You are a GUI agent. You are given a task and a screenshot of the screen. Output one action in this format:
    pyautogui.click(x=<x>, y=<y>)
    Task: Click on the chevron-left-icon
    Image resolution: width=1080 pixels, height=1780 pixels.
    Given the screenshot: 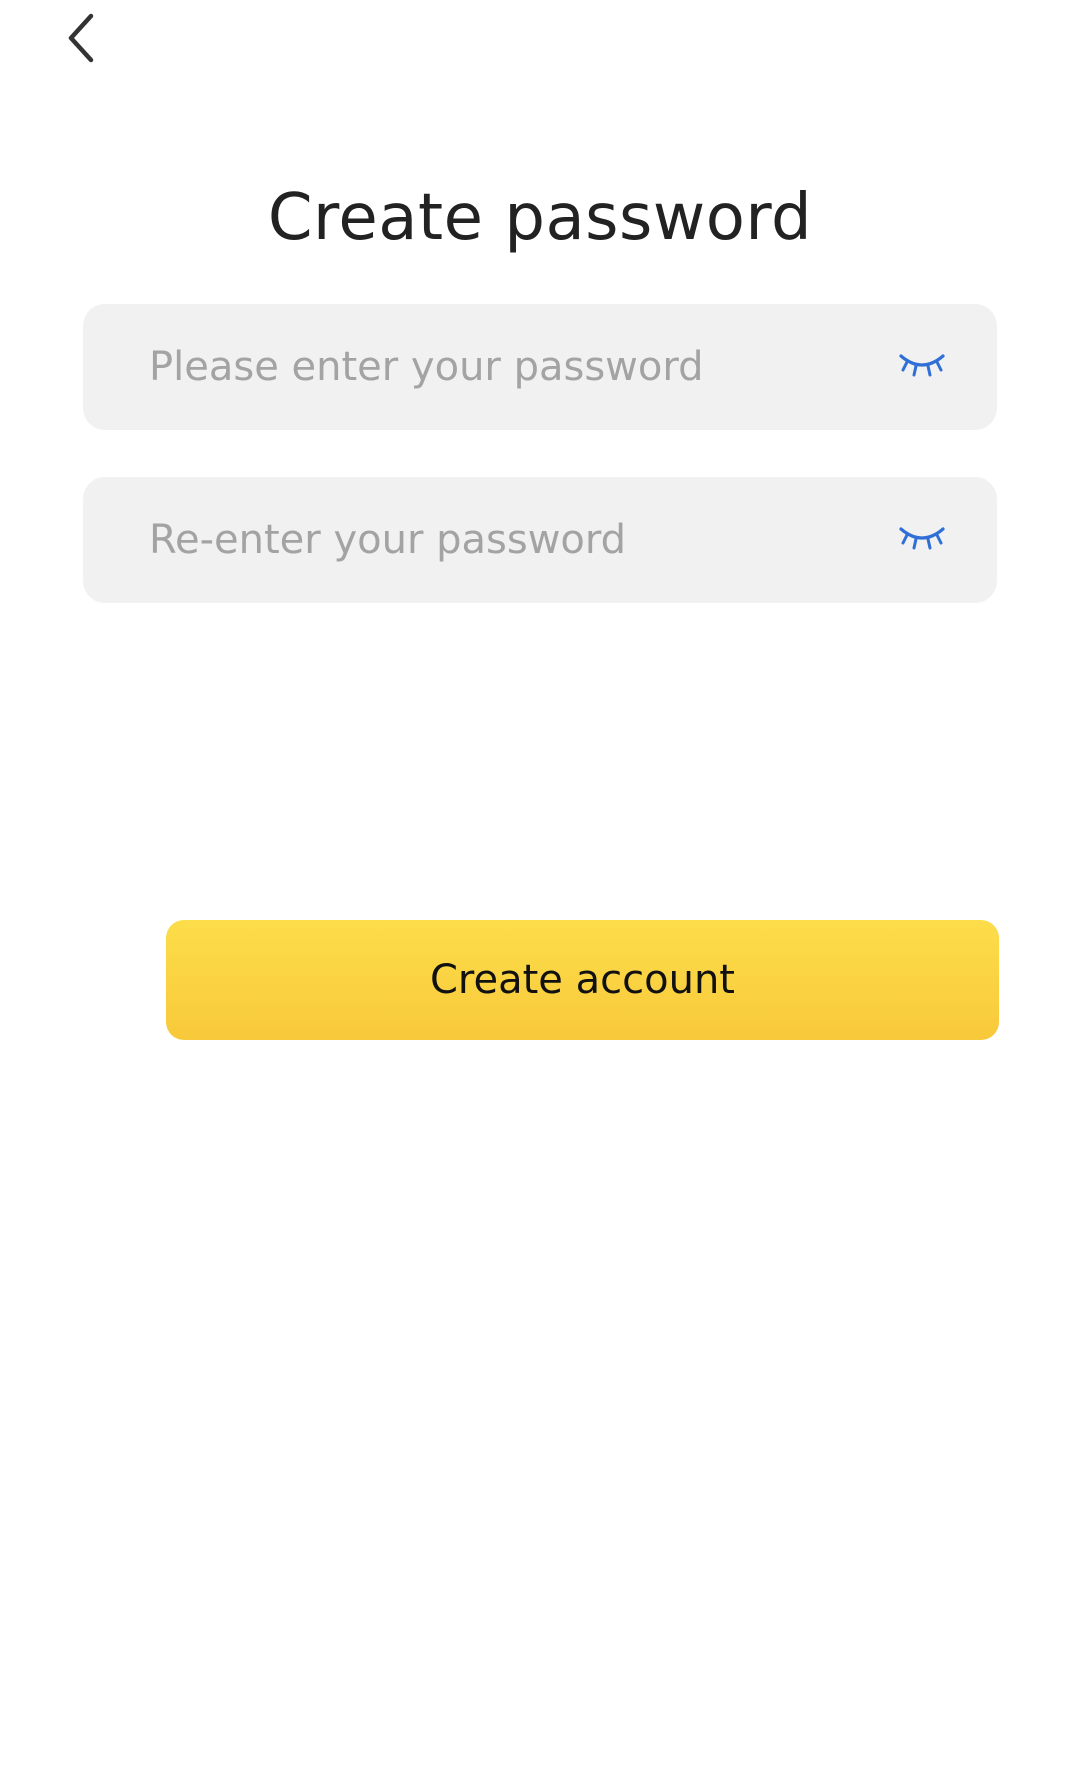 What is the action you would take?
    pyautogui.click(x=82, y=38)
    